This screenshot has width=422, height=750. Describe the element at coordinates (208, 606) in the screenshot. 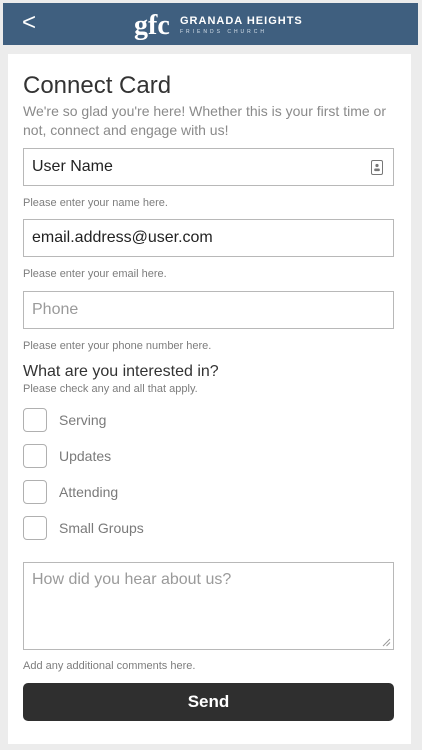

I see `comments-textarea: How did you hear about us?` at that location.